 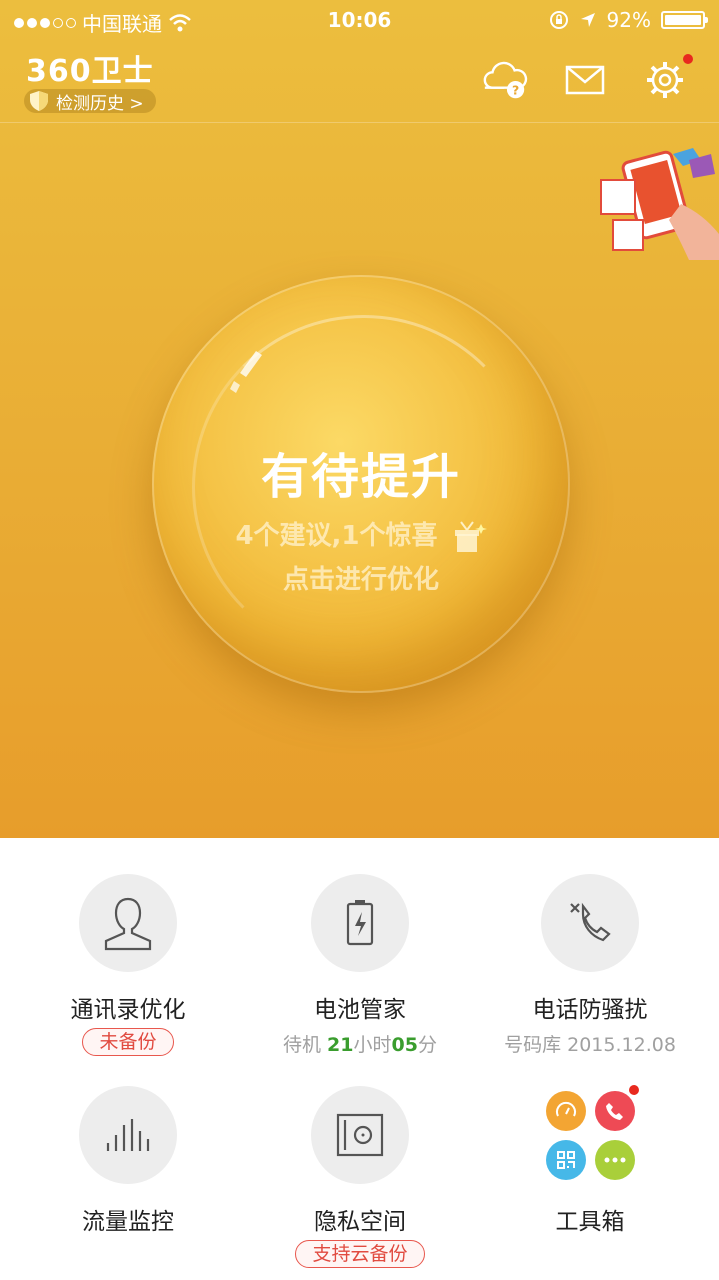 I want to click on settings-button, so click(x=667, y=78).